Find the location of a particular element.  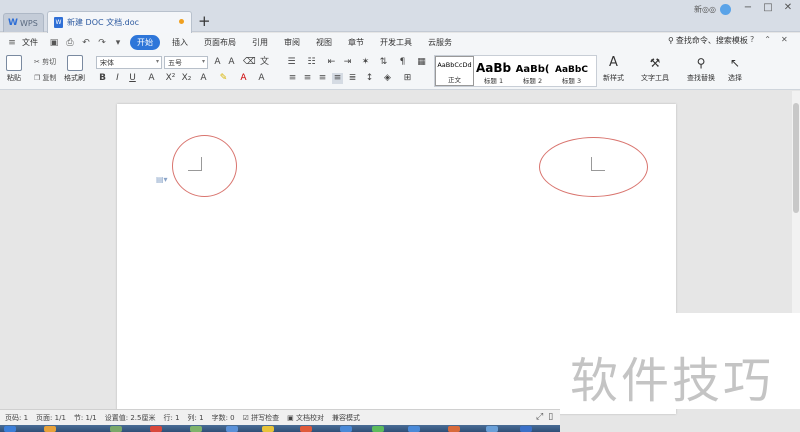

user-account: 新◎◎ is located at coordinates (712, 9).